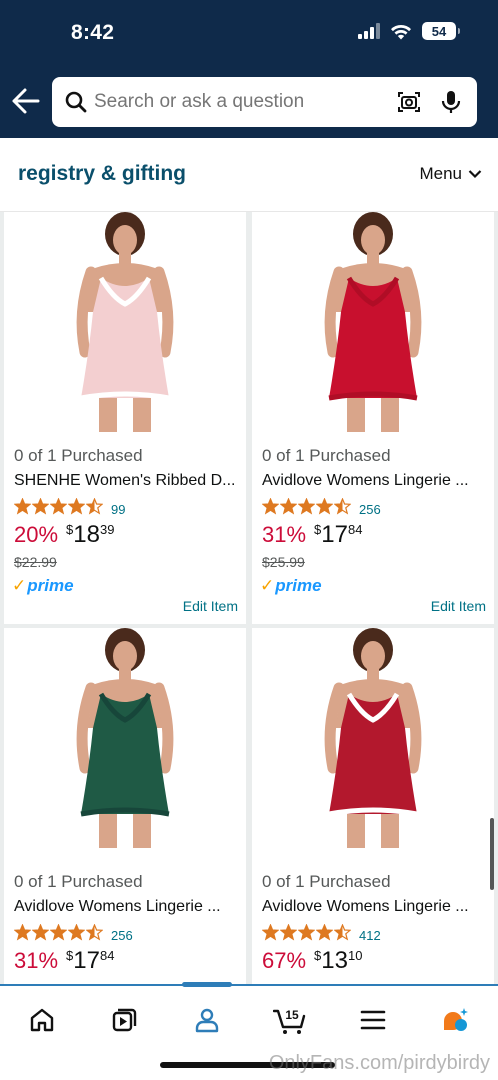 This screenshot has height=1080, width=498. What do you see at coordinates (312, 961) in the screenshot?
I see `price-row: 67% $ 13 10` at bounding box center [312, 961].